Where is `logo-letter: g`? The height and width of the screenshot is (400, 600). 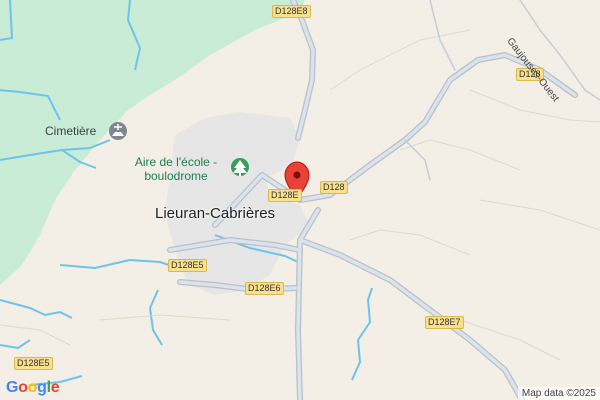
logo-letter: g is located at coordinates (42, 387).